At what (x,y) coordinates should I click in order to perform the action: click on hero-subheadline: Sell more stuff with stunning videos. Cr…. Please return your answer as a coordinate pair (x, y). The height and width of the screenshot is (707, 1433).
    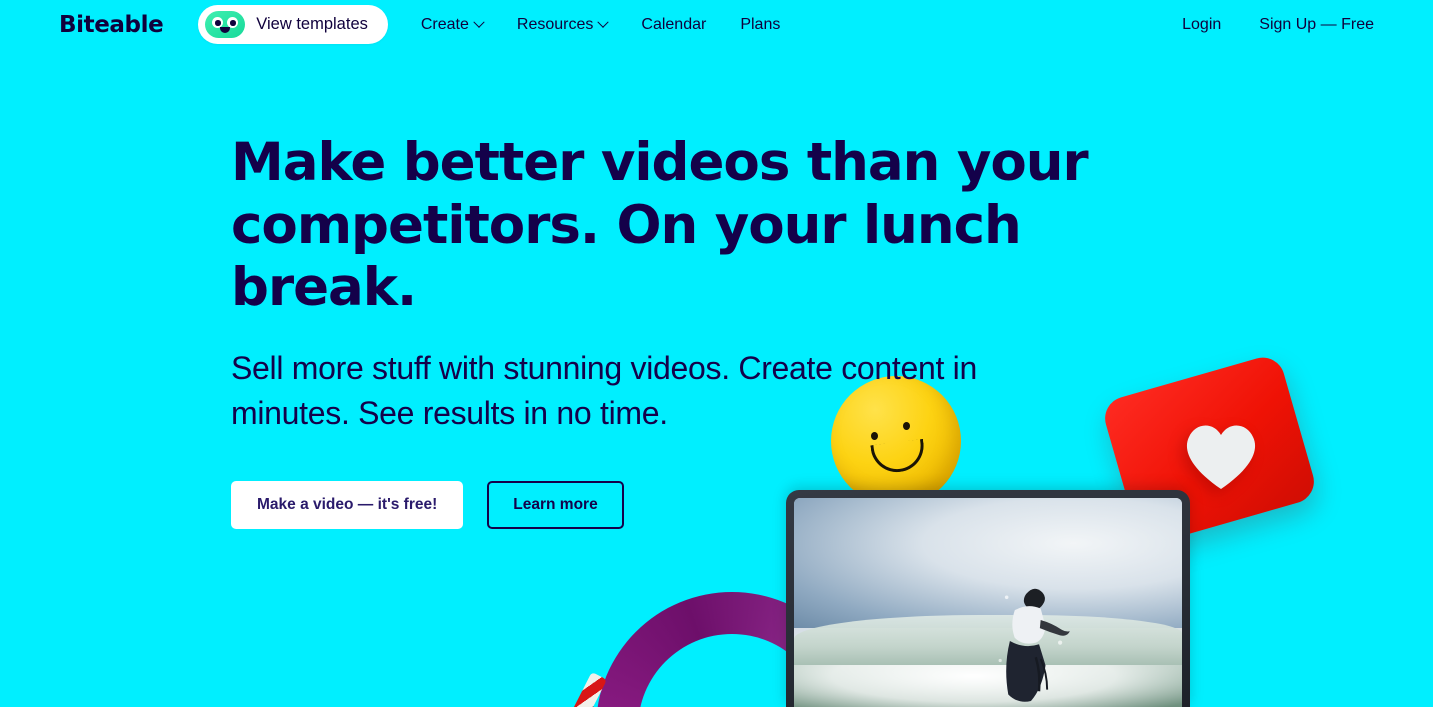
    Looking at the image, I should click on (604, 390).